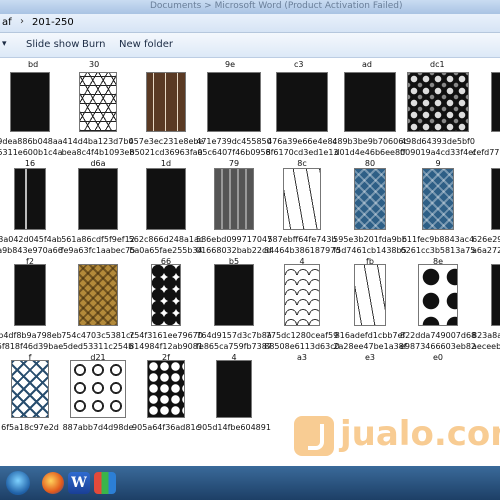 Image resolution: width=500 pixels, height=500 pixels. Describe the element at coordinates (79, 483) in the screenshot. I see `word-icon: W` at that location.